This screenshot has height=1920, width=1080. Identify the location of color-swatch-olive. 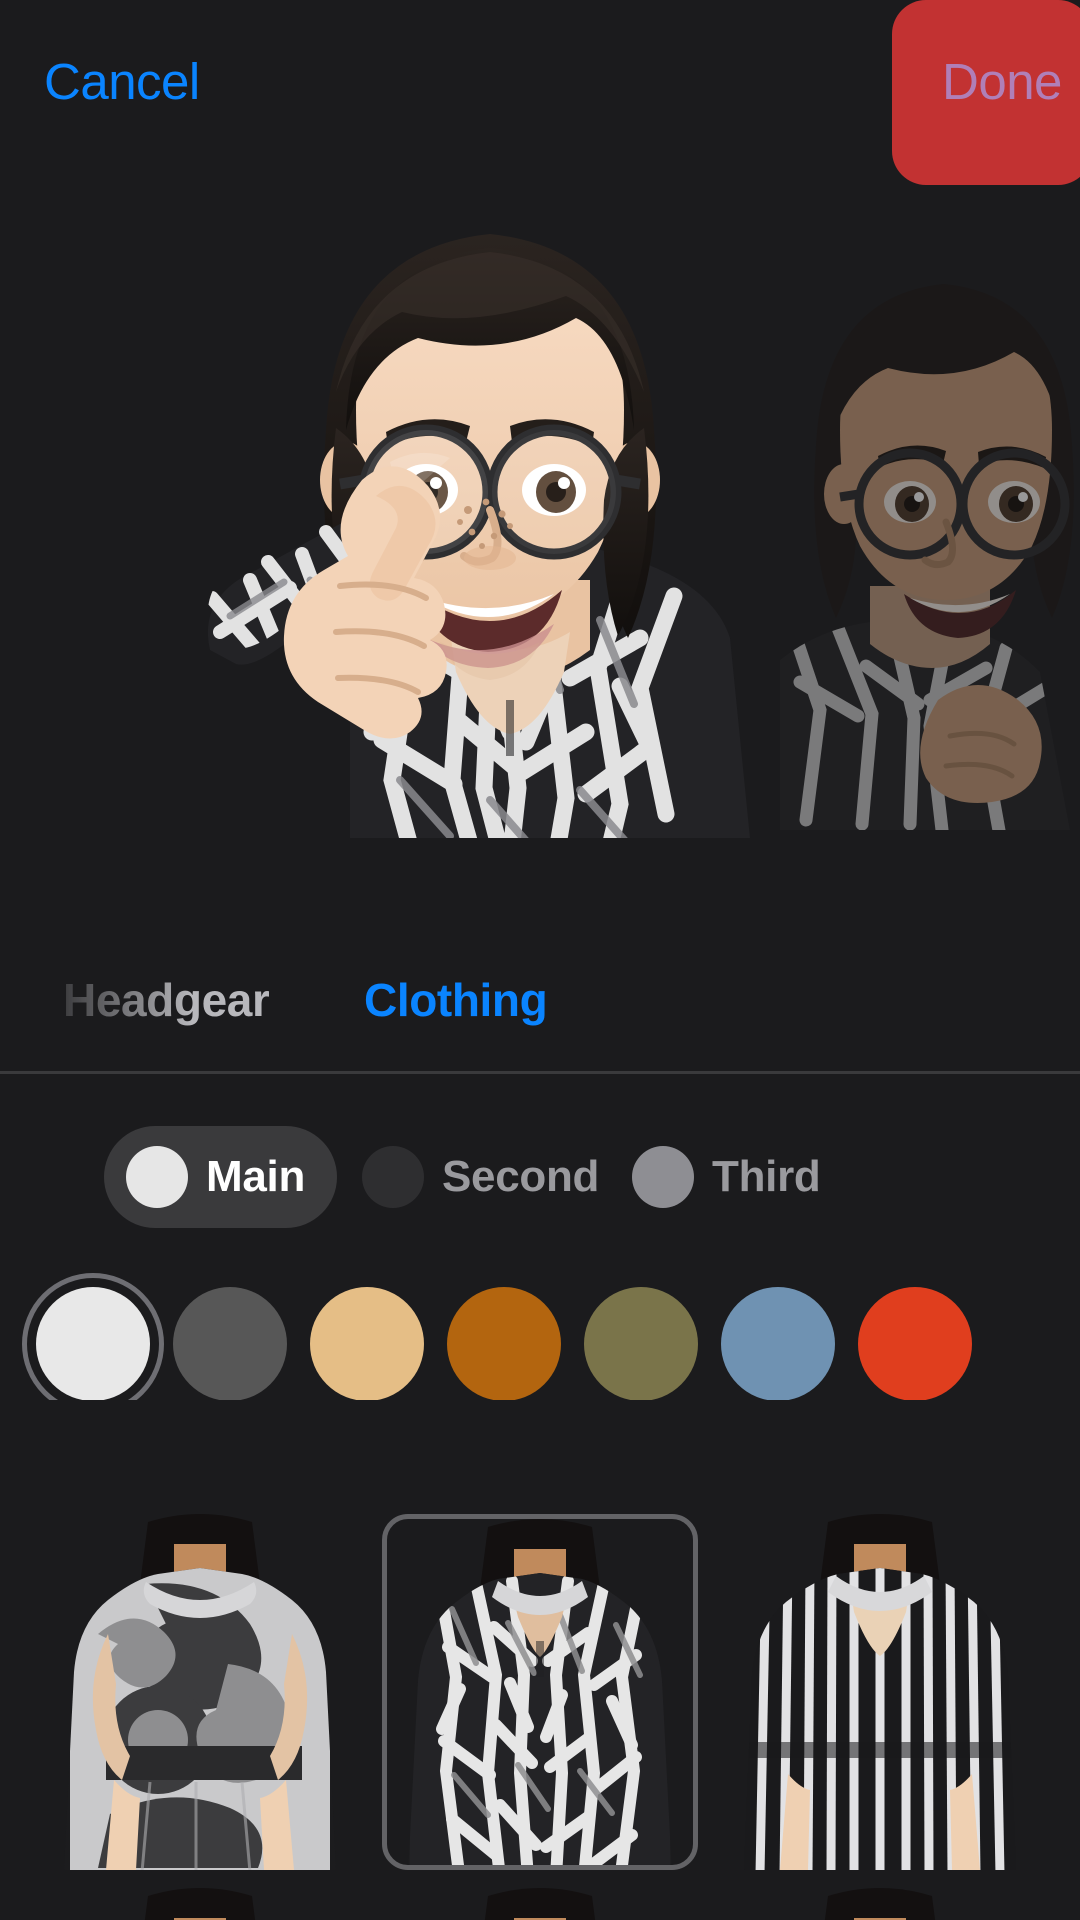
(641, 1343).